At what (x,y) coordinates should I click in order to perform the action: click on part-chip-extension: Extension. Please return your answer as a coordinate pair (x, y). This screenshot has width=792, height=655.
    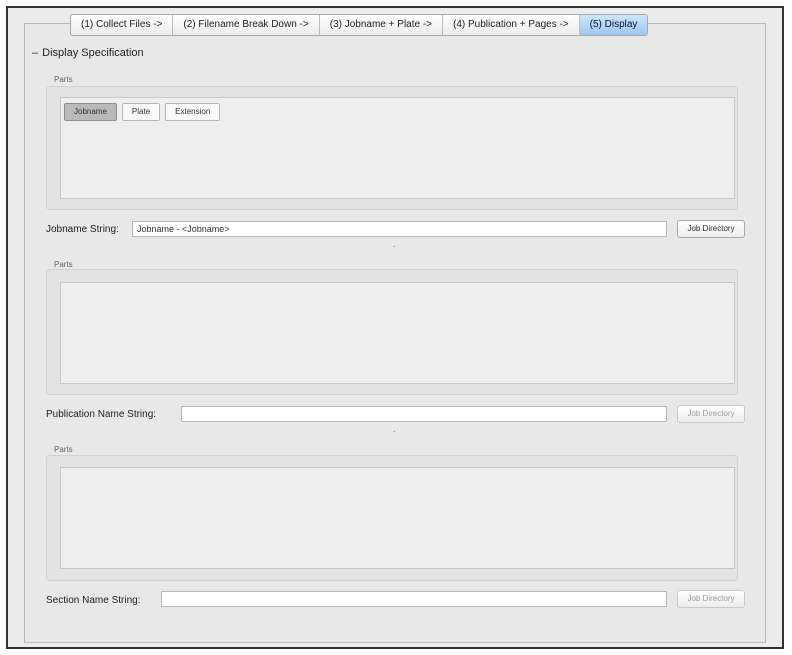
    Looking at the image, I should click on (193, 112).